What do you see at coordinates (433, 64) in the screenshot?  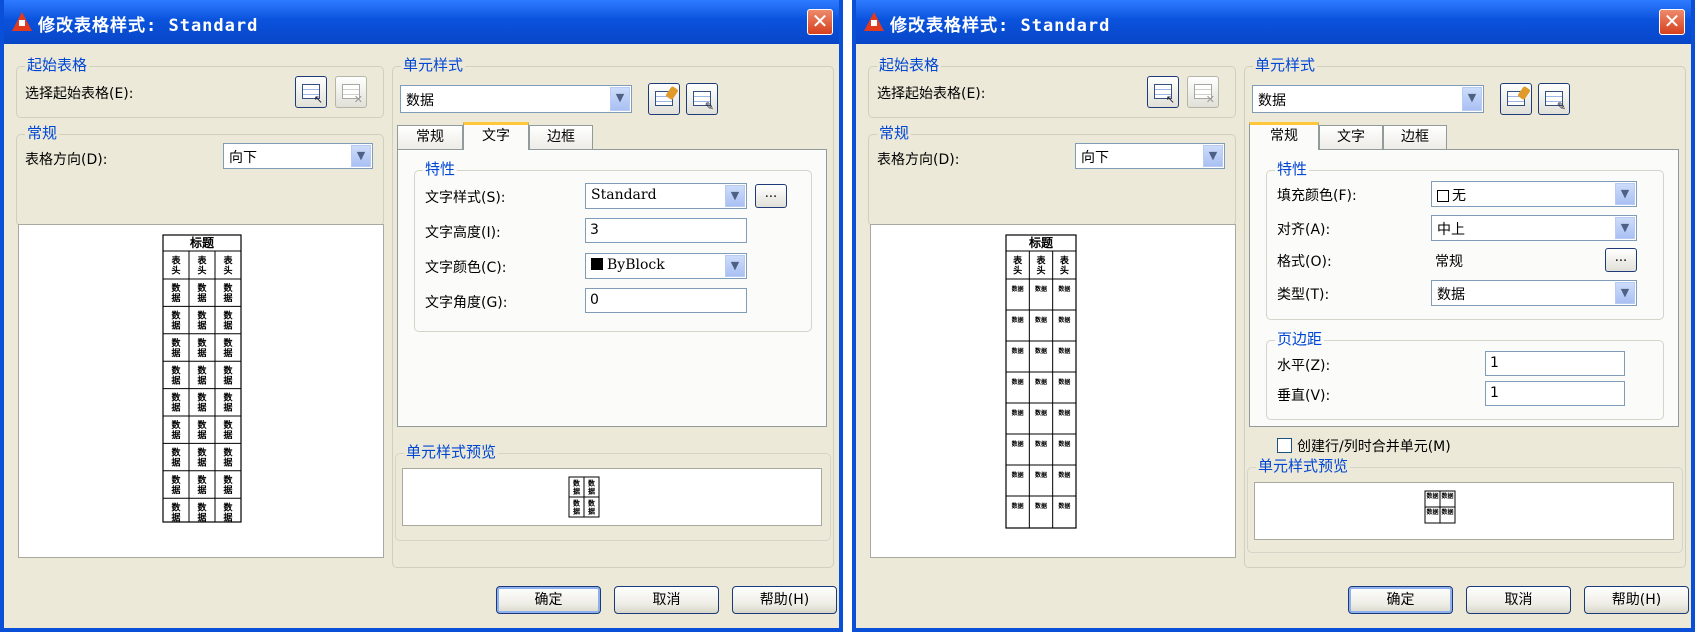 I see `group-title: 单元样式` at bounding box center [433, 64].